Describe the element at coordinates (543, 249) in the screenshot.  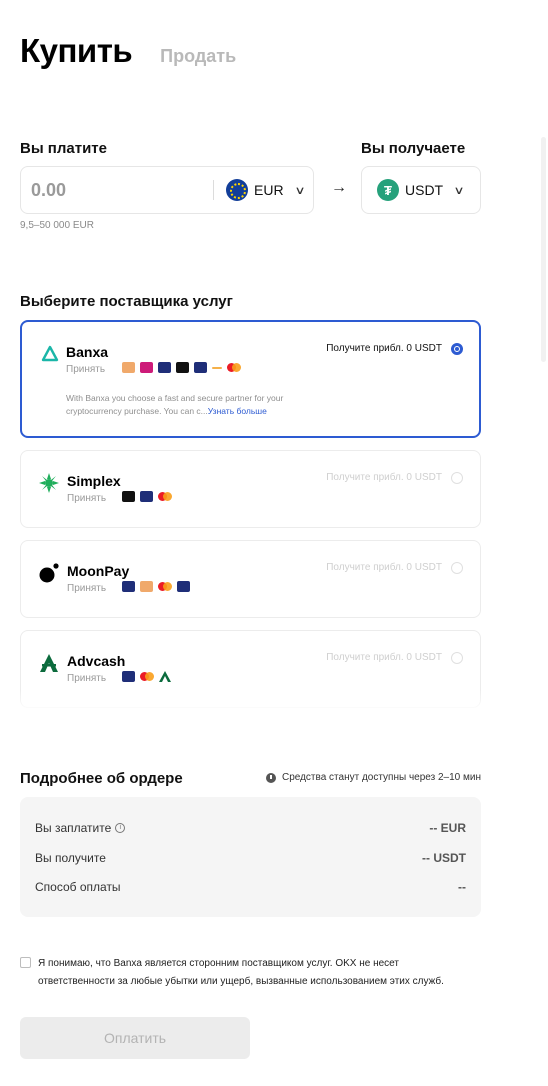
I see `scrollbar` at that location.